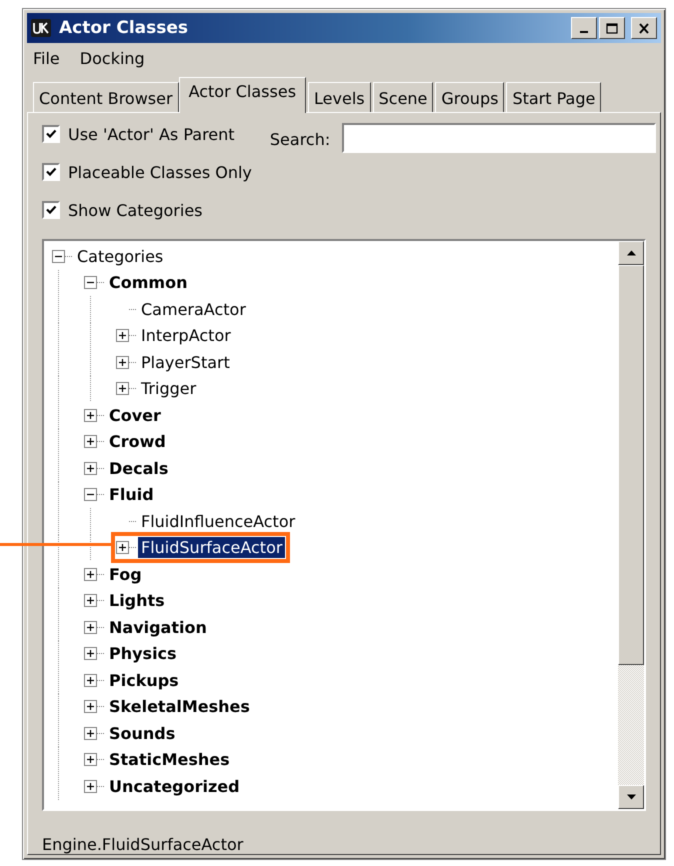  I want to click on tree-item: InterpActor, so click(186, 335).